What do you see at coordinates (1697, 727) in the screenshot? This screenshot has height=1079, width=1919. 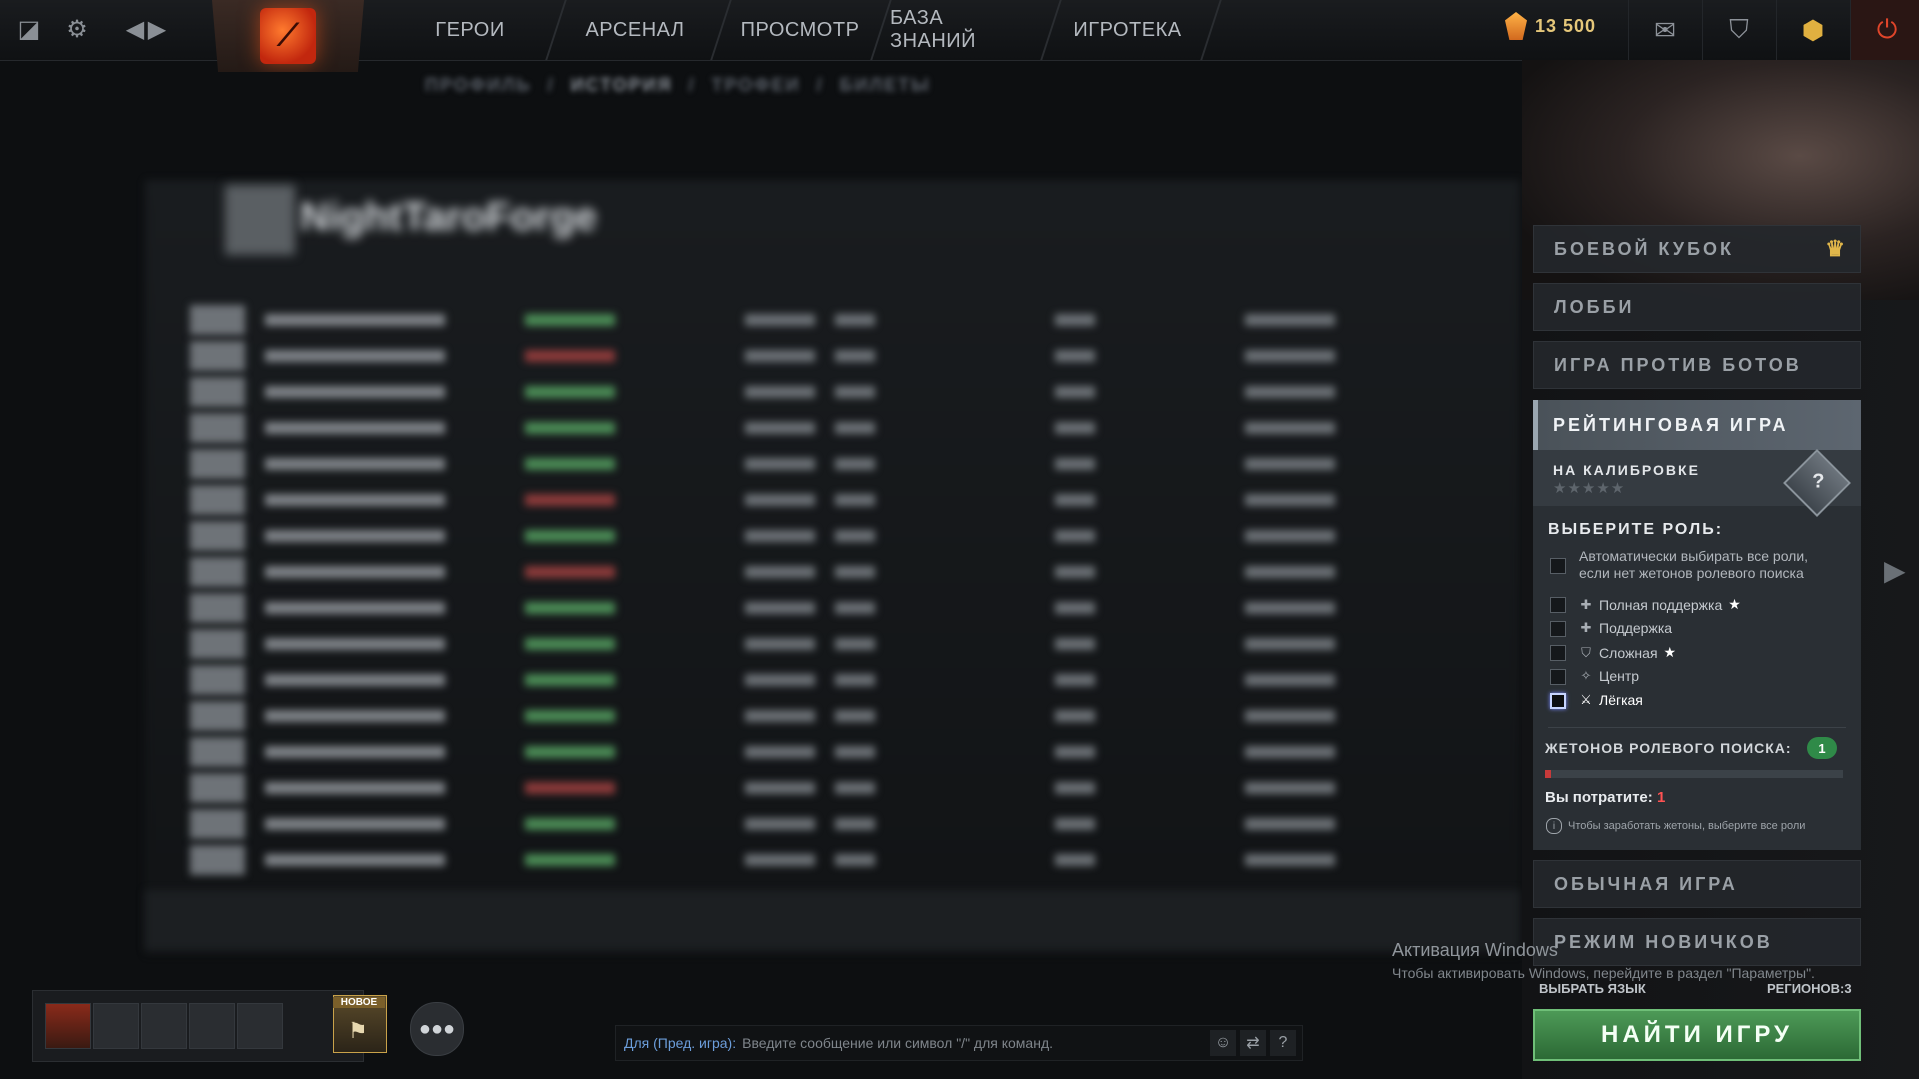 I see `divider` at bounding box center [1697, 727].